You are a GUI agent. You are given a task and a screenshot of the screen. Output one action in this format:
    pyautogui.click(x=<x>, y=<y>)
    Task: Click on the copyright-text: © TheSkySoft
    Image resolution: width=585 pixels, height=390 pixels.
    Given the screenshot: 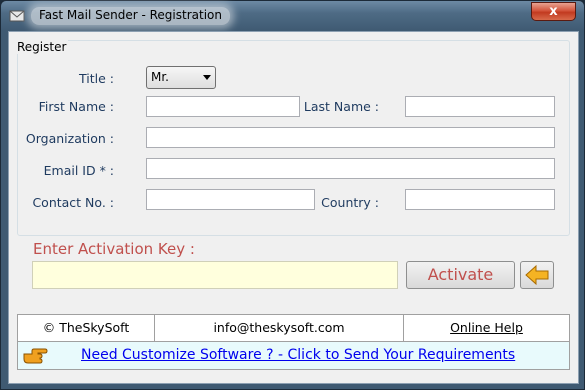 What is the action you would take?
    pyautogui.click(x=86, y=327)
    